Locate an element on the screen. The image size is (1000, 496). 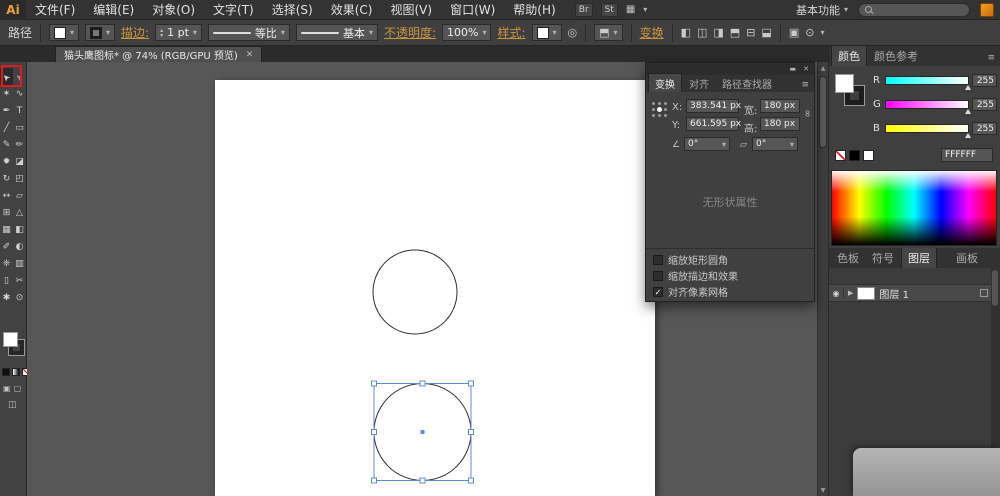
arrange-documents-icon: ▦ is located at coordinates (630, 9).